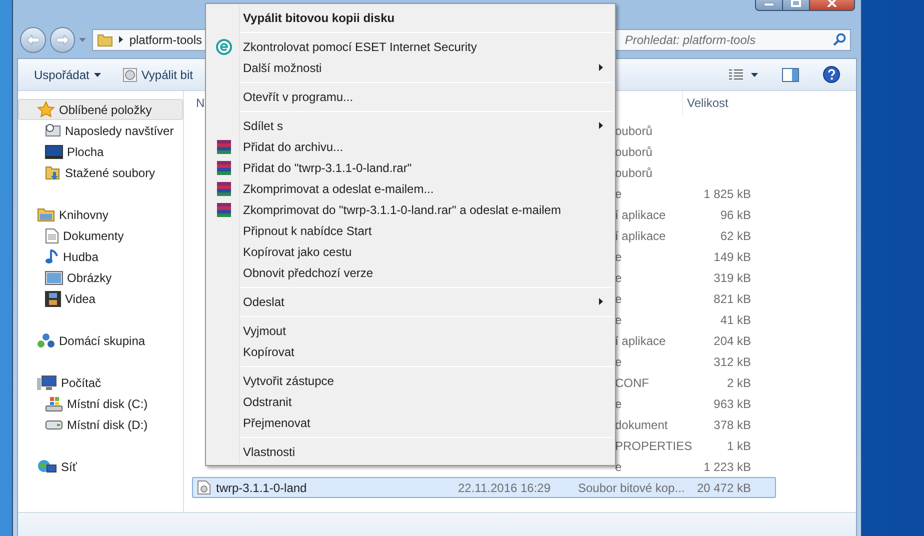  Describe the element at coordinates (100, 277) in the screenshot. I see `nav-item: Obrázky` at that location.